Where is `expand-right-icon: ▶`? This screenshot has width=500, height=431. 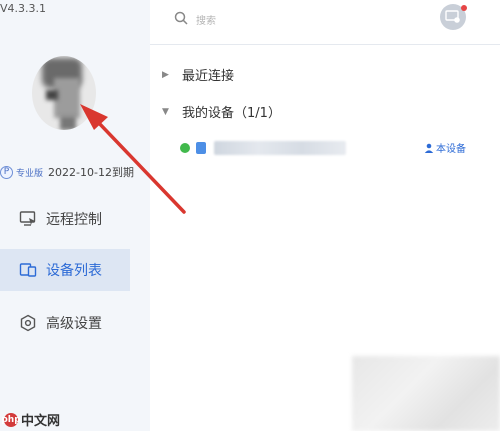
expand-right-icon: ▶ is located at coordinates (165, 74).